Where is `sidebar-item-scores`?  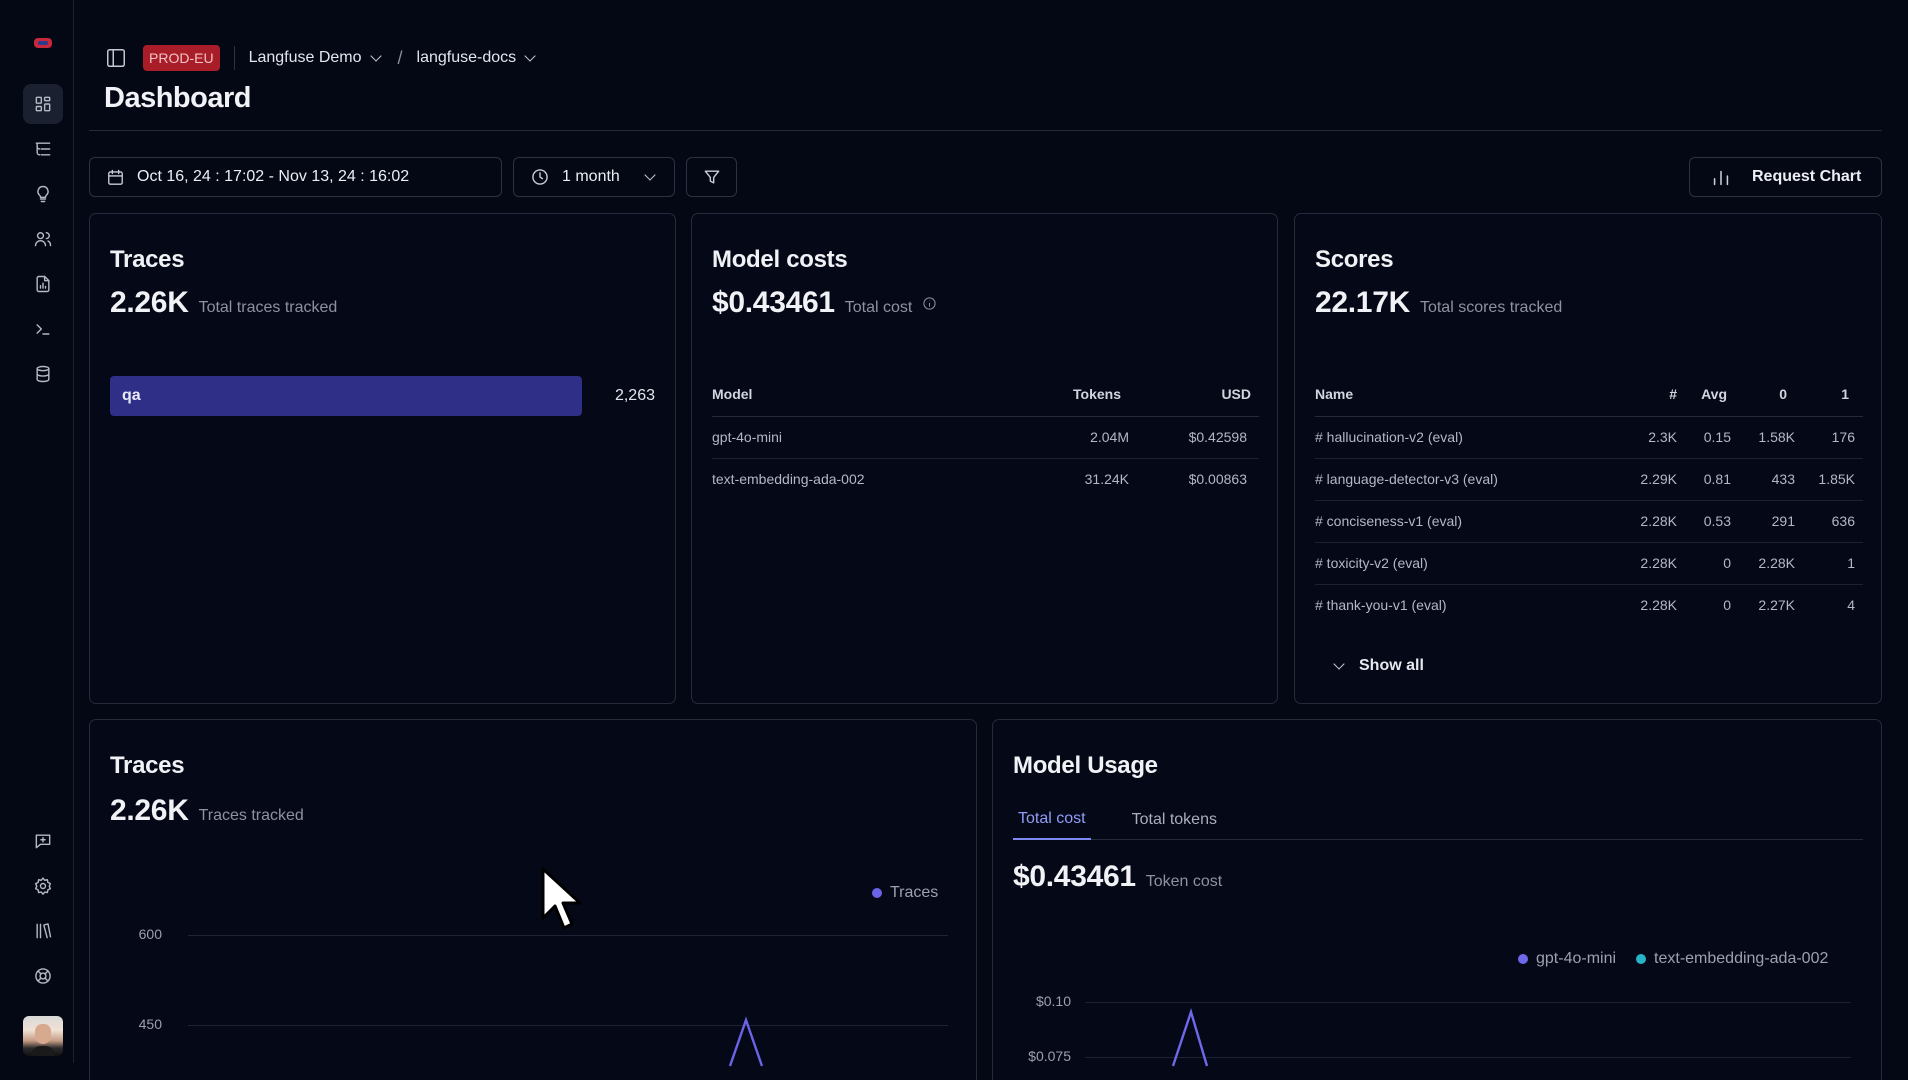
sidebar-item-scores is located at coordinates (43, 284).